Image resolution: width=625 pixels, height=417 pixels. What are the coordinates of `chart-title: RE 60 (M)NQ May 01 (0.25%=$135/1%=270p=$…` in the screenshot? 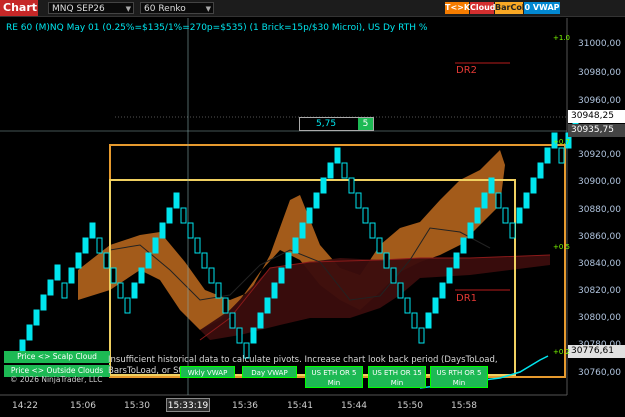 It's located at (217, 28).